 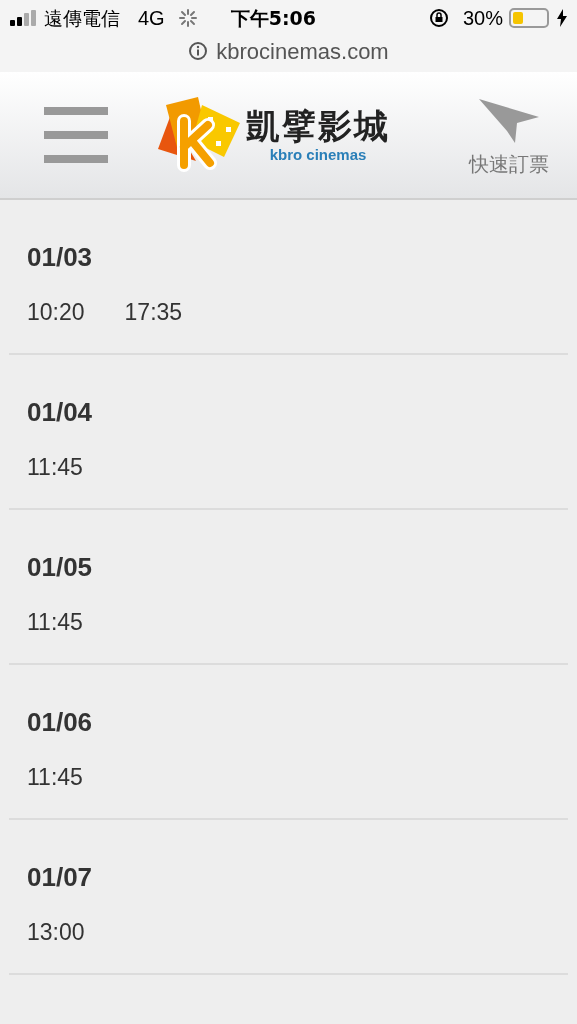 What do you see at coordinates (82, 18) in the screenshot?
I see `carrier-name: 遠傳電信` at bounding box center [82, 18].